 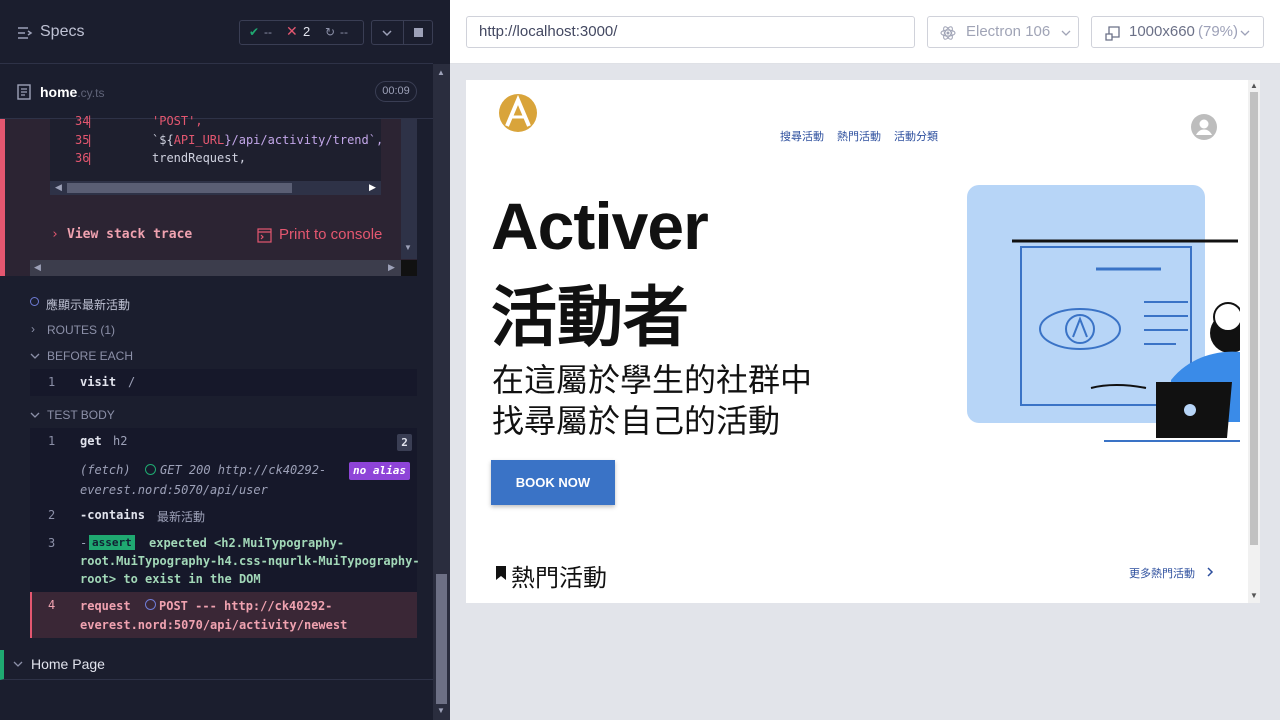 I want to click on viewport-size: 1000x660, so click(x=1162, y=31).